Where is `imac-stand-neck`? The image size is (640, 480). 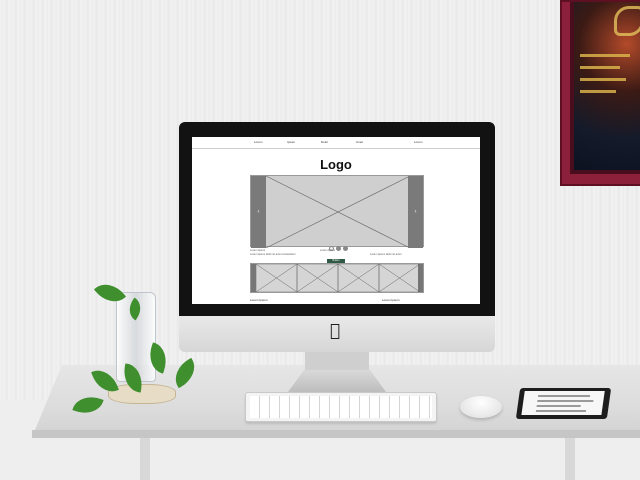 imac-stand-neck is located at coordinates (337, 361).